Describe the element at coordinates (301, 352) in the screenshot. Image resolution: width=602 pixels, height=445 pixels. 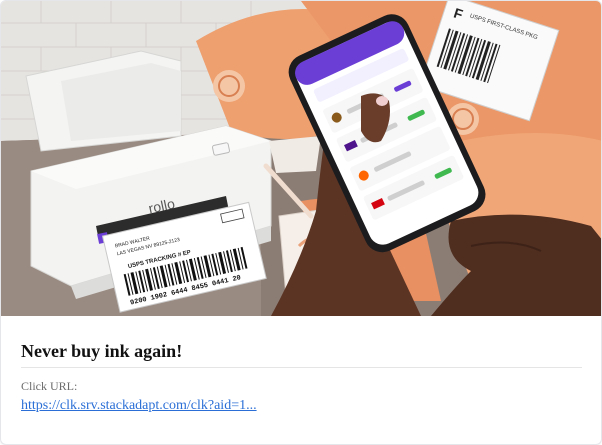
I see `ad-headline: Never buy ink again!` at that location.